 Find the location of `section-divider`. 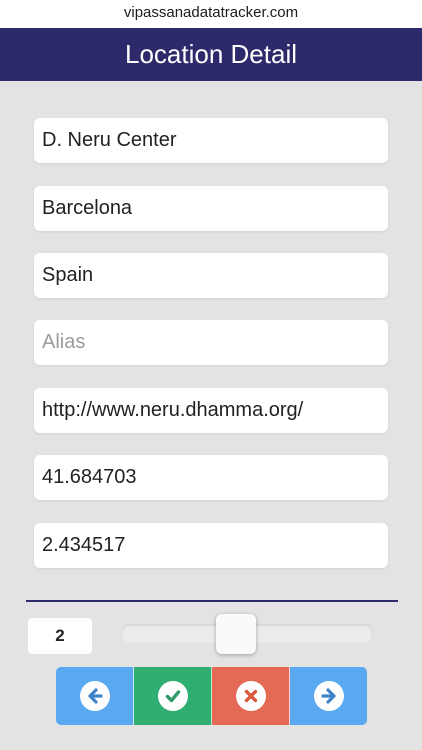

section-divider is located at coordinates (212, 601).